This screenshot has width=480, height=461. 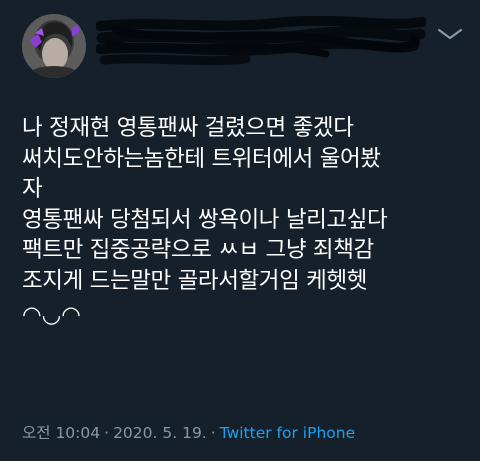 I want to click on tweet-metadata: 오전 10:04 · 2020. 5. 19. · Twitter for iPhone, so click(x=188, y=432).